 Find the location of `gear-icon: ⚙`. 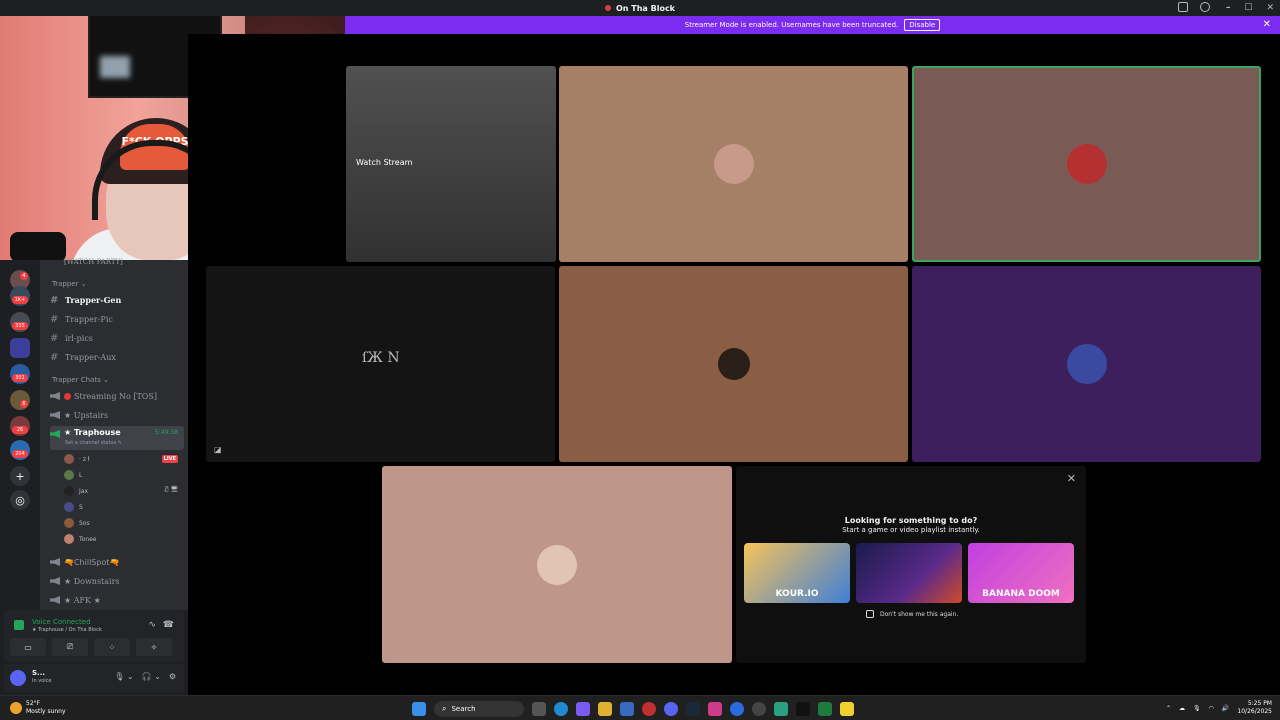

gear-icon: ⚙ is located at coordinates (172, 676).